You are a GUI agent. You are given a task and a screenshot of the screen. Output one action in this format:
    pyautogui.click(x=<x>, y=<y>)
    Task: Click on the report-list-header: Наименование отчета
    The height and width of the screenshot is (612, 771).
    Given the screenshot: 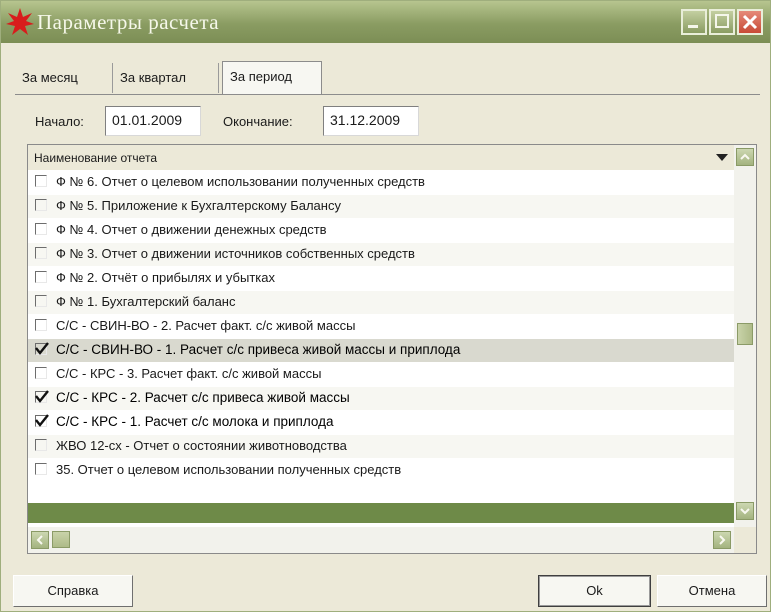 What is the action you would take?
    pyautogui.click(x=381, y=157)
    